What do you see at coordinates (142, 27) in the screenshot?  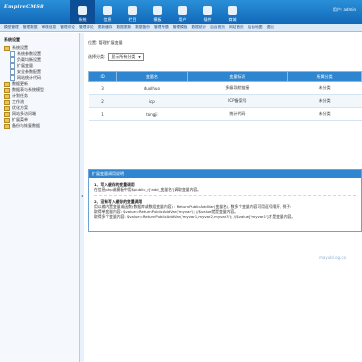 I see `subnav-link: 数据备份` at bounding box center [142, 27].